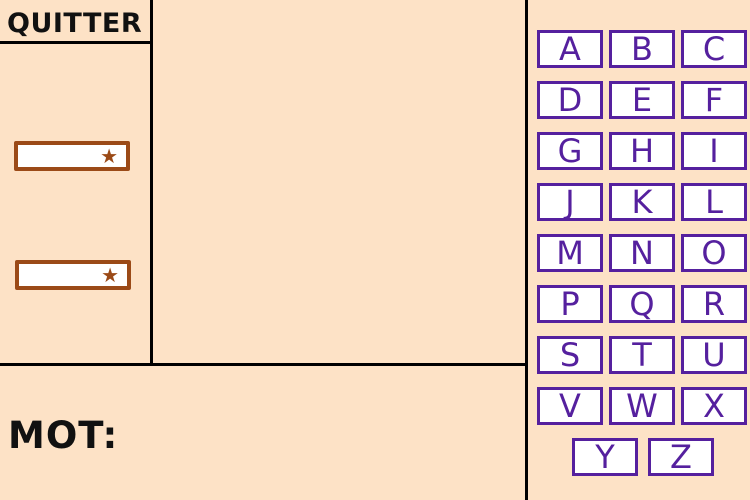 Image resolution: width=750 pixels, height=500 pixels. Describe the element at coordinates (570, 151) in the screenshot. I see `key-g: G` at that location.